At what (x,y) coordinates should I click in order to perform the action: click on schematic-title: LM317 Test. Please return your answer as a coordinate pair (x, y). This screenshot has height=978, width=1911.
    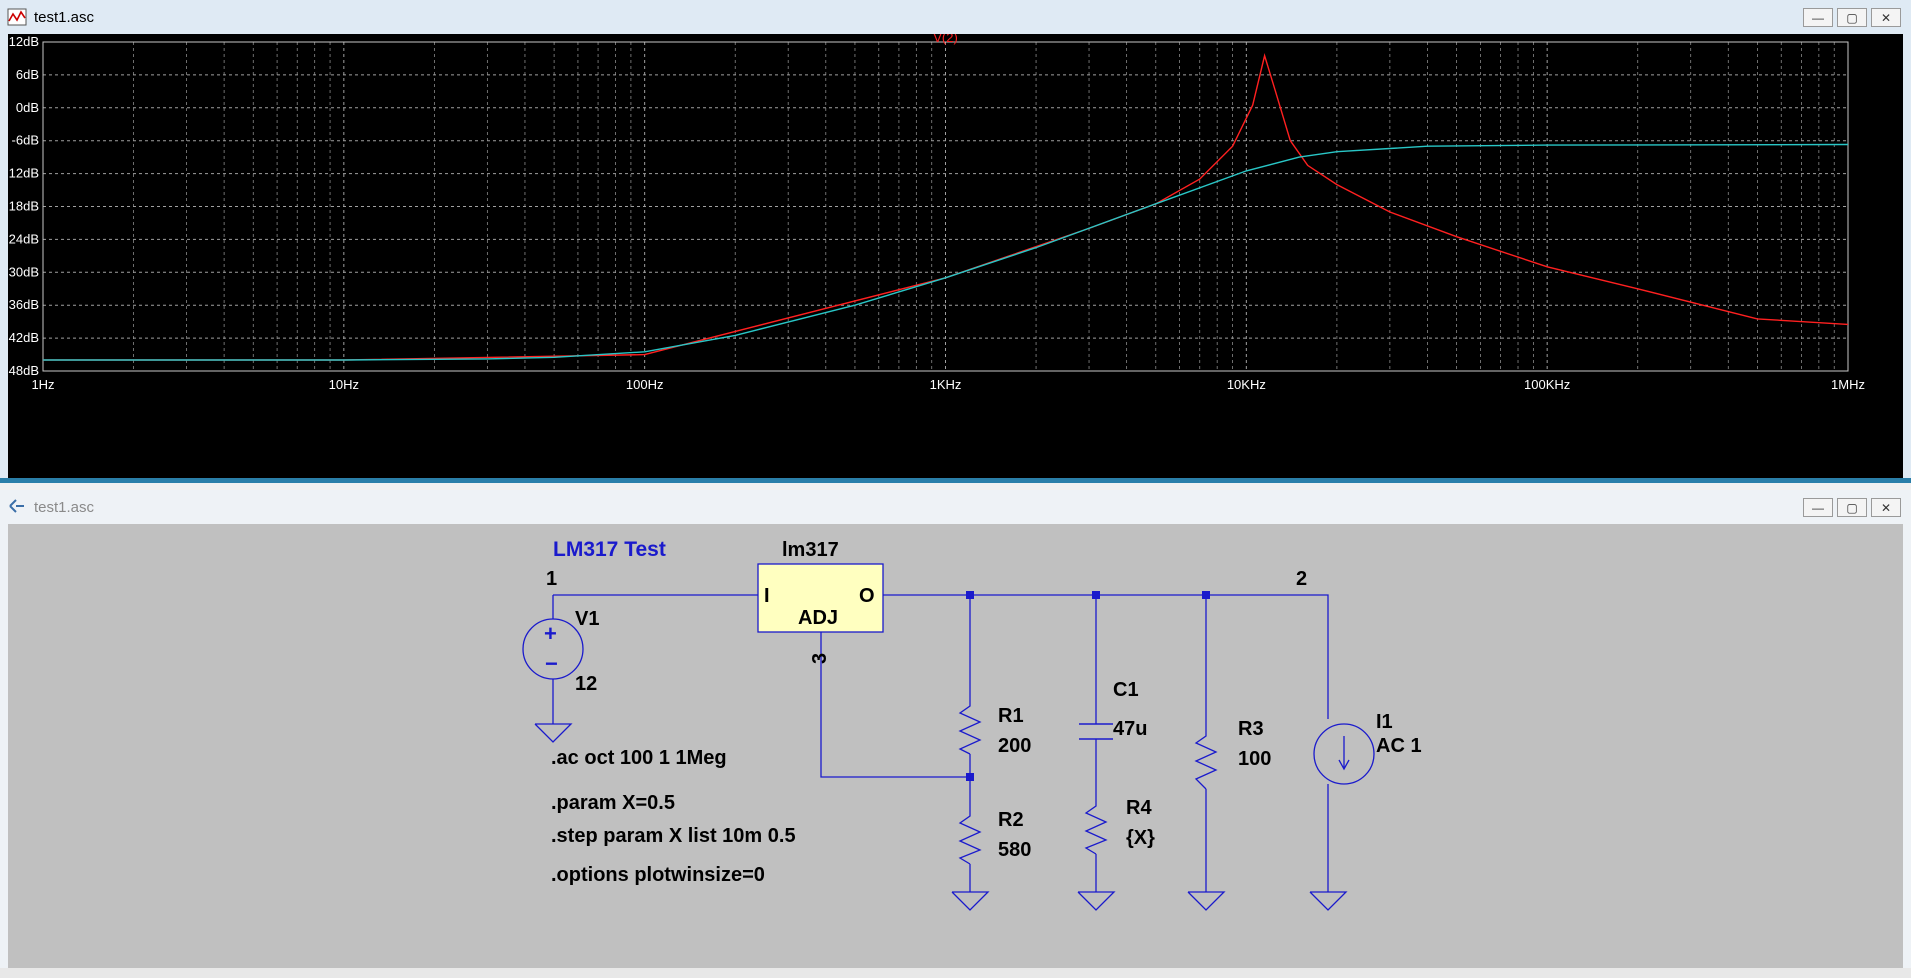
    Looking at the image, I should click on (609, 549).